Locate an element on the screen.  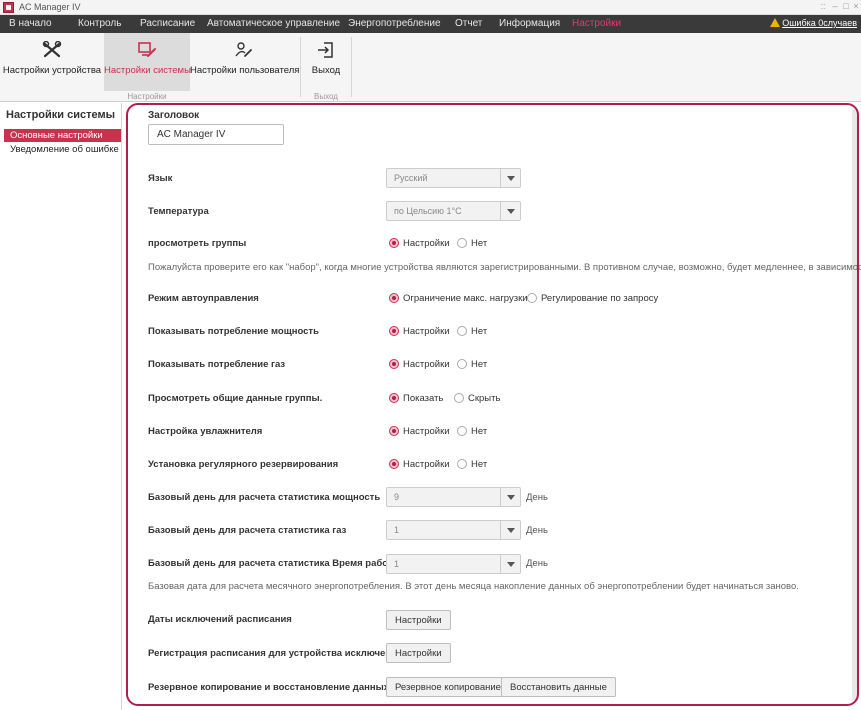
vertical-scrollbar is located at coordinates (855, 405).